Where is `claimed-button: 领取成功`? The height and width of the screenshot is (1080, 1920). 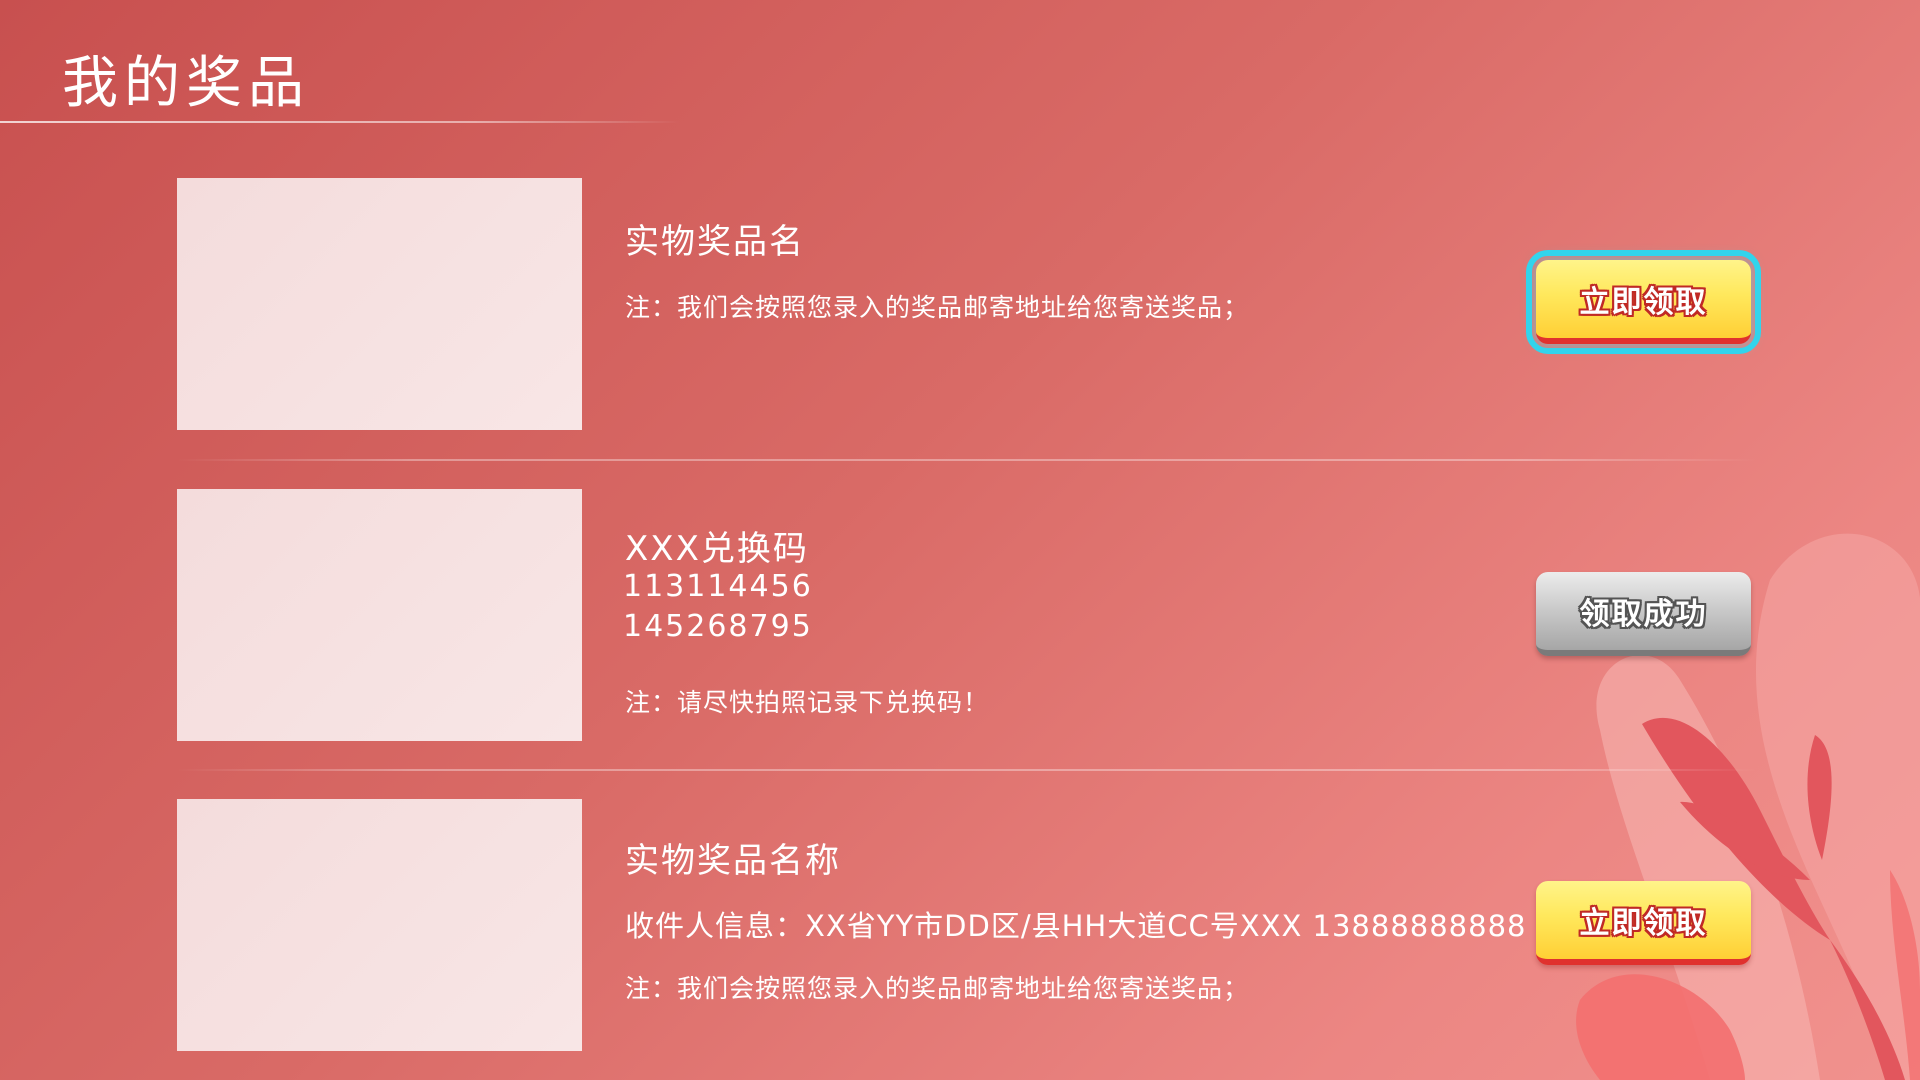
claimed-button: 领取成功 is located at coordinates (1643, 614).